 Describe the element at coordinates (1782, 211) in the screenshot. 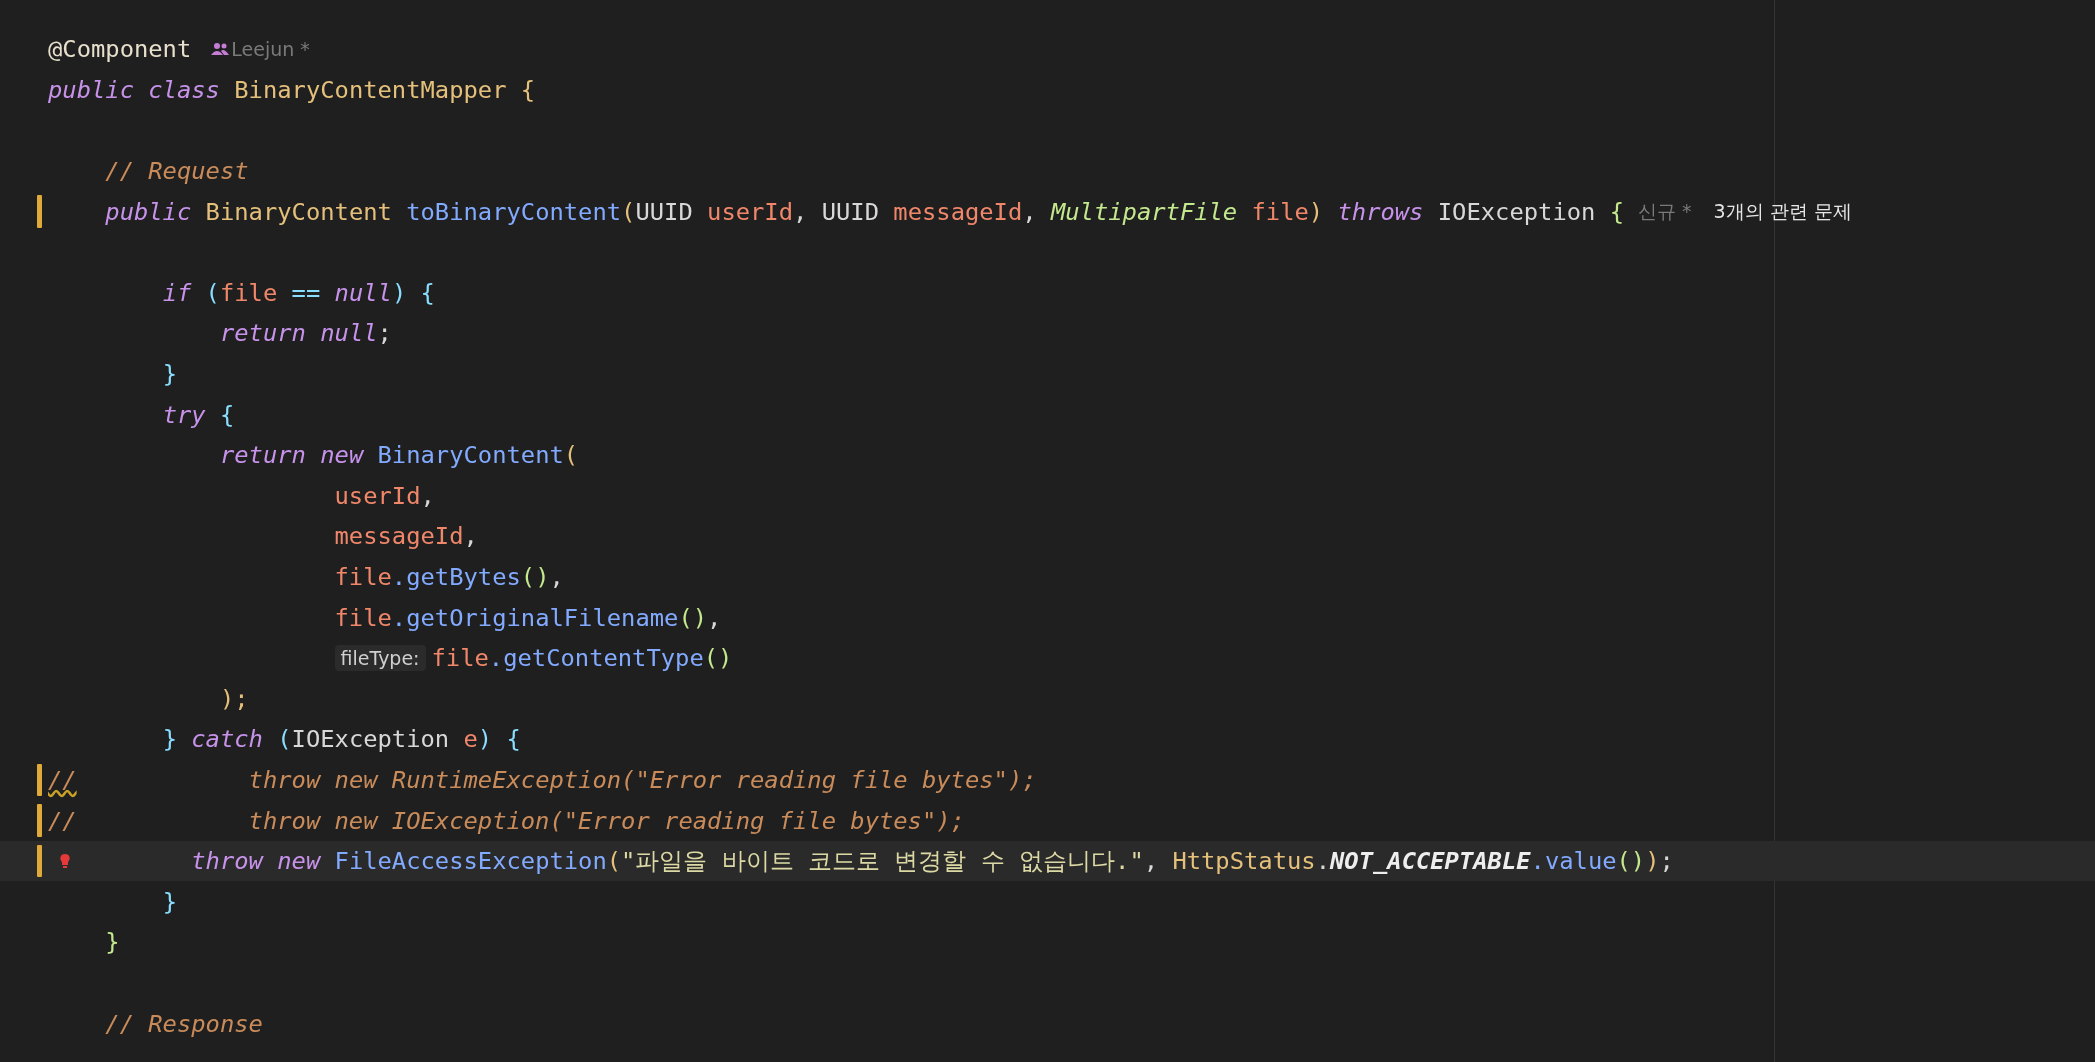

I see `problems-hint: 3개의 관련 문제` at that location.